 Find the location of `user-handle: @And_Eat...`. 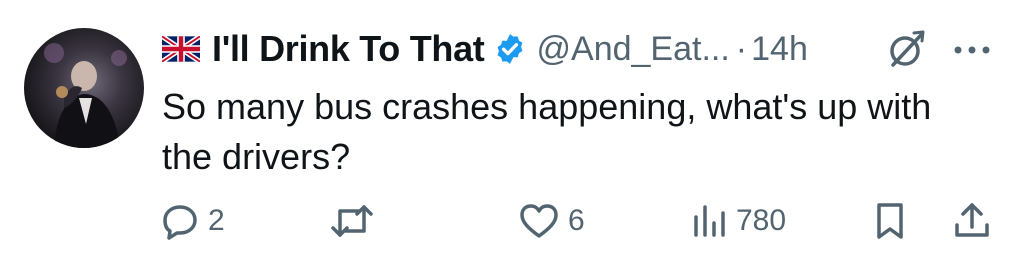

user-handle: @And_Eat... is located at coordinates (633, 49).